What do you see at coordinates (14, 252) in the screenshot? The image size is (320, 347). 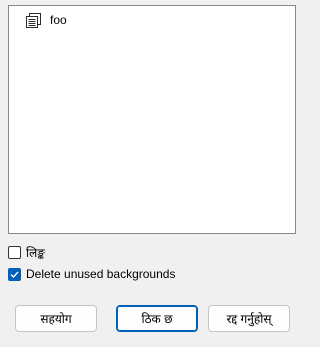 I see `link-checkbox` at bounding box center [14, 252].